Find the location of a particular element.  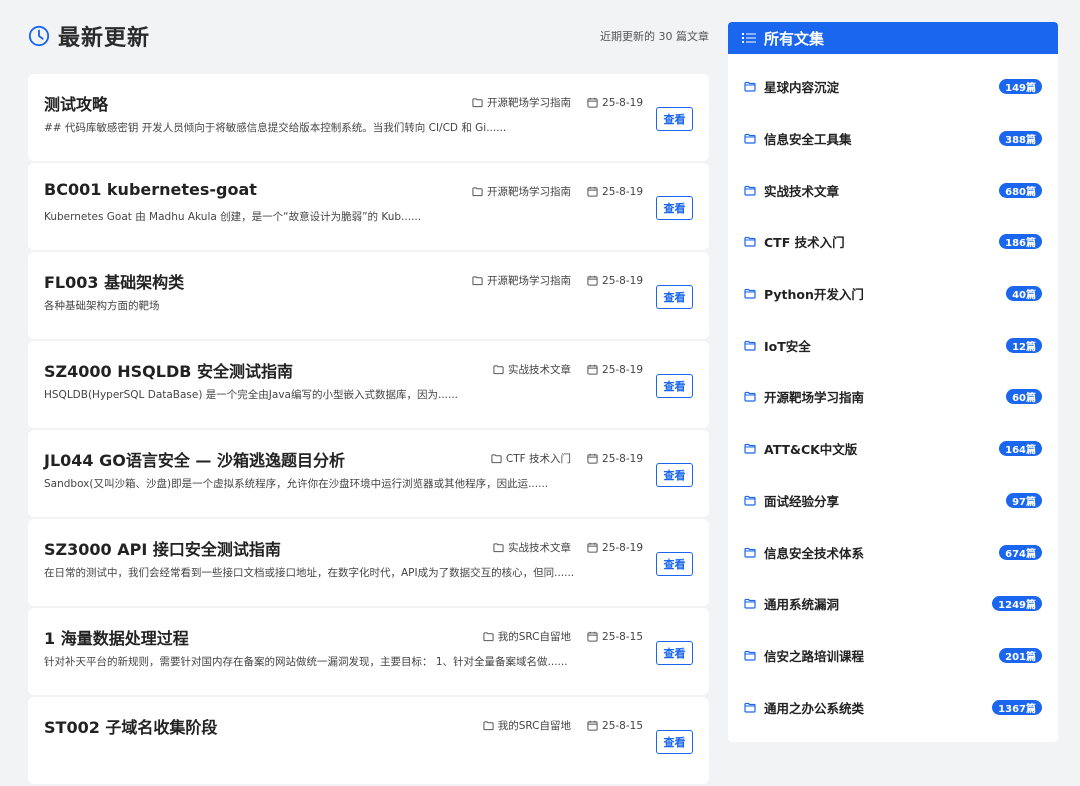

sidebar-collection-item: 开源靶场学习指南 60篇 is located at coordinates (893, 397).